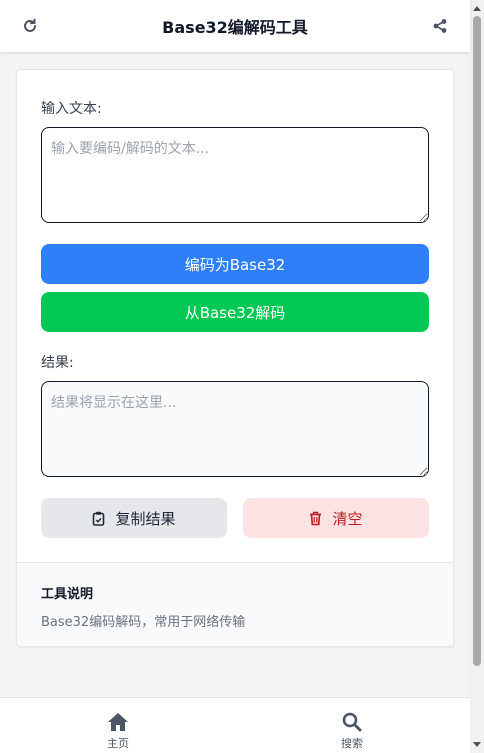 This screenshot has height=753, width=484. What do you see at coordinates (67, 594) in the screenshot?
I see `info-title: 工具说明` at bounding box center [67, 594].